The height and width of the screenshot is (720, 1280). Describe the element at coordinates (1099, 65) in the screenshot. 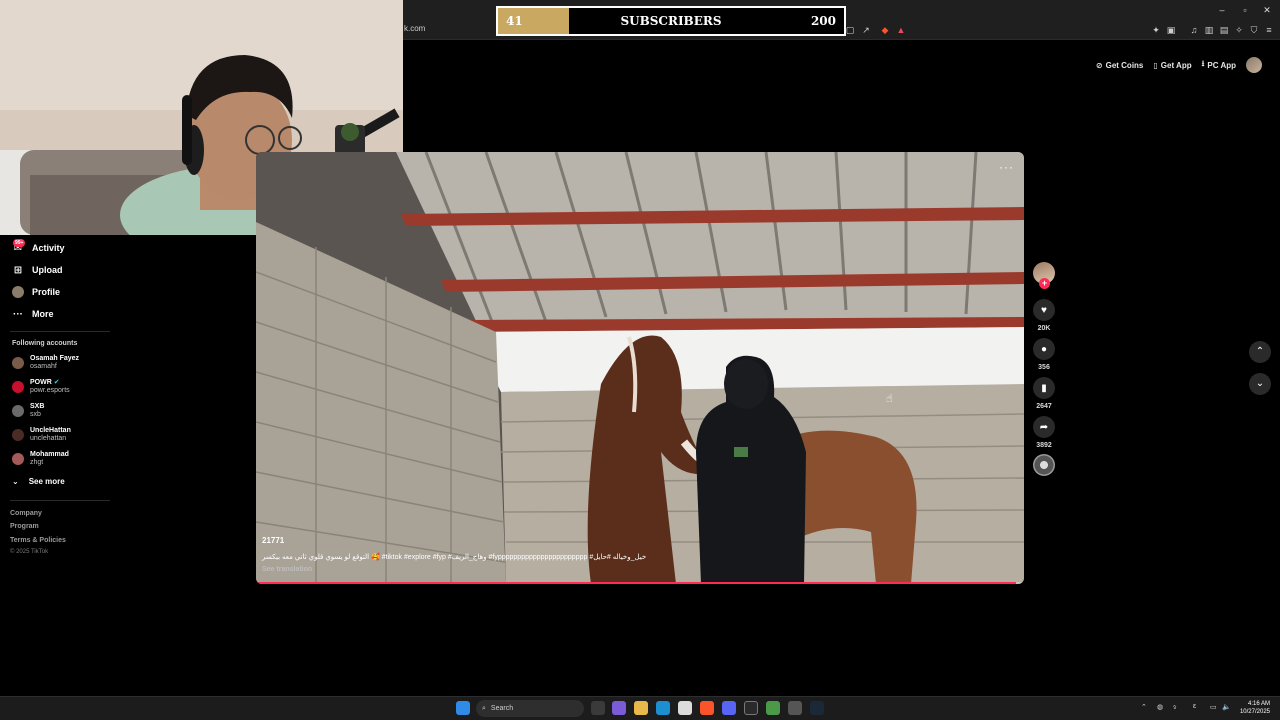

I see `coin-icon: ⊘` at that location.